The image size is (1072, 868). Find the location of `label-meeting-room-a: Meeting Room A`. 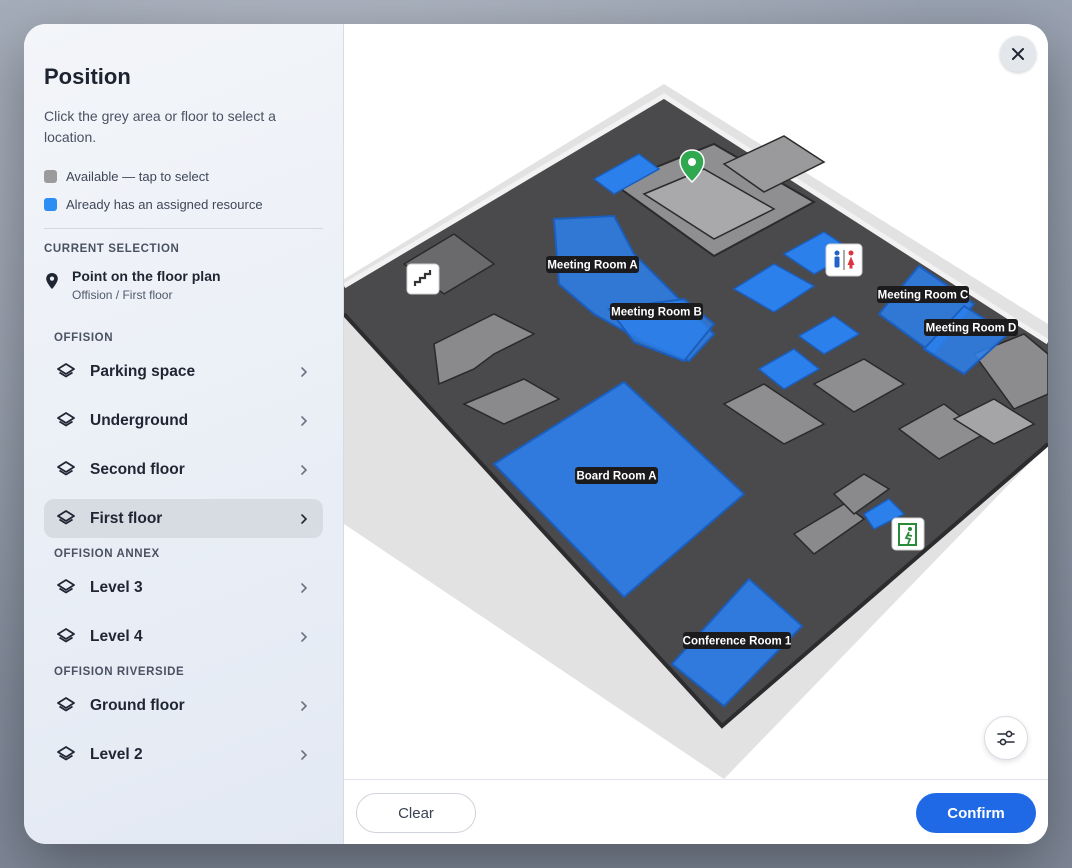

label-meeting-room-a: Meeting Room A is located at coordinates (592, 264).